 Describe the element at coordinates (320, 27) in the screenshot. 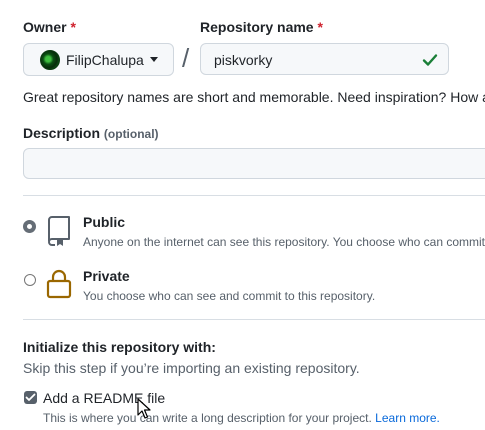

I see `repo-required-marker: *` at that location.